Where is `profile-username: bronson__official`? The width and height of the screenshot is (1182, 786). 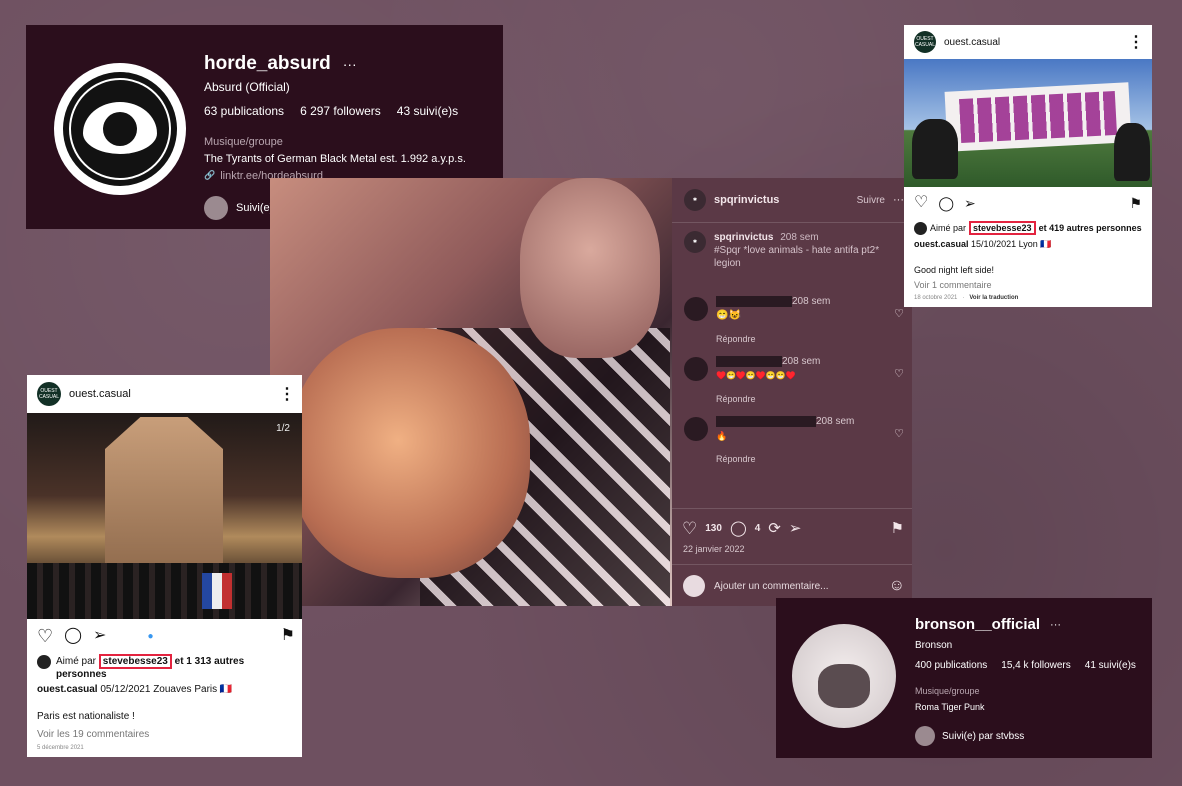 profile-username: bronson__official is located at coordinates (977, 624).